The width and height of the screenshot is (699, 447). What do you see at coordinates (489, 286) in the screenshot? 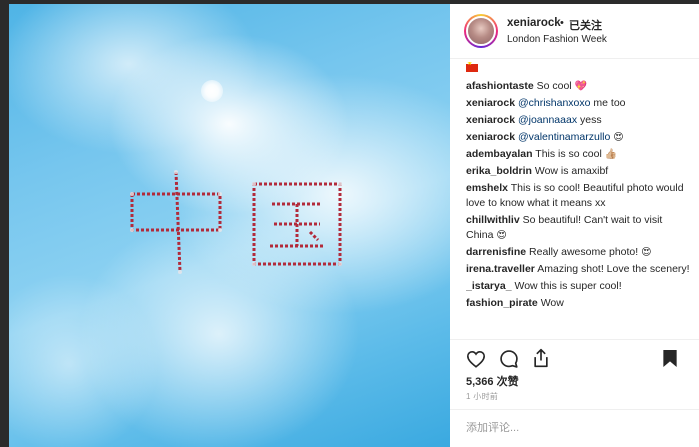
I see `comment-user: _istarya_` at bounding box center [489, 286].